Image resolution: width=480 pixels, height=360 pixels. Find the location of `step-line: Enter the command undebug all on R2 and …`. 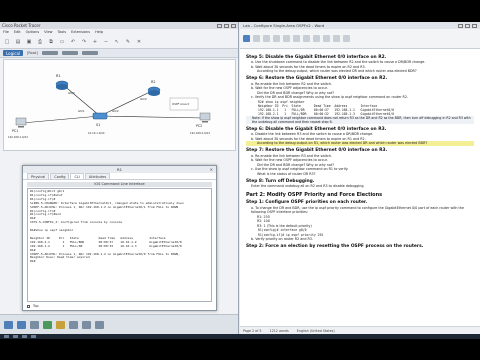

step-line: Enter the command undebug all on R2 and … is located at coordinates (308, 186).